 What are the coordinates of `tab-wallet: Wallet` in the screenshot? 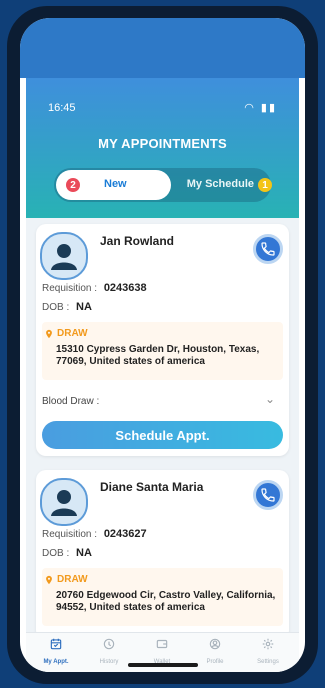 It's located at (162, 651).